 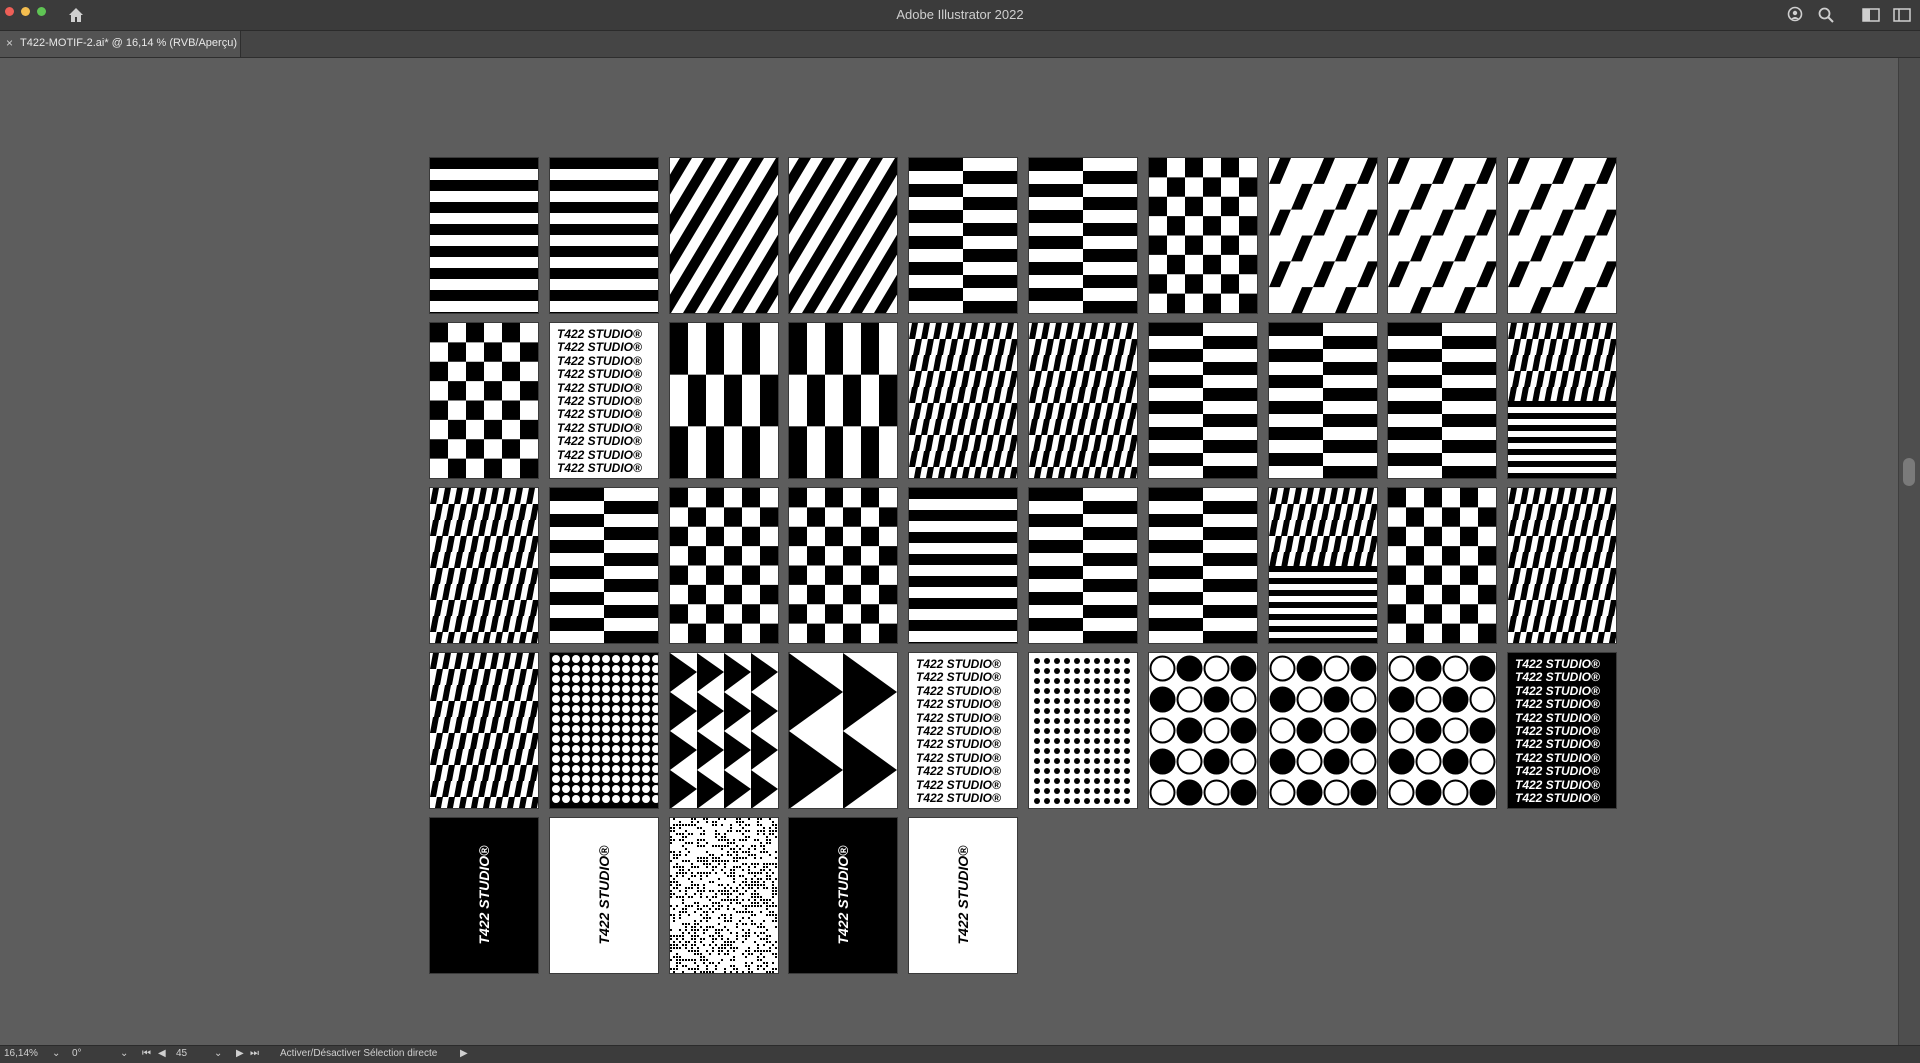 What do you see at coordinates (9, 43) in the screenshot?
I see `close-tab-icon: ×` at bounding box center [9, 43].